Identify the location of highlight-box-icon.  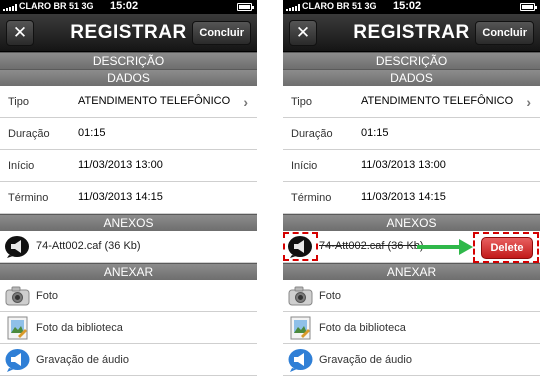
(300, 246).